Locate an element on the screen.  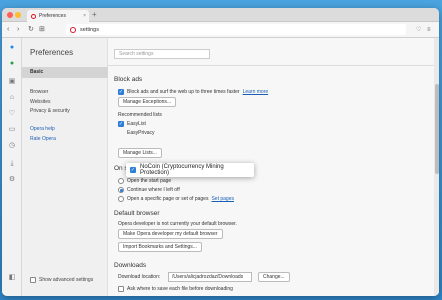
address-toolbar: ‹ › ↻ ⊞ settings ♡ ≡ is located at coordinates (220, 30).